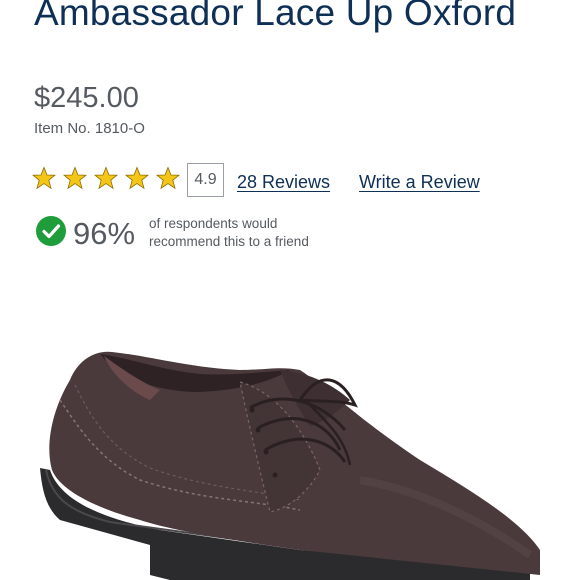 This screenshot has height=580, width=580. What do you see at coordinates (229, 241) in the screenshot?
I see `recommend-text-line2: recommend this to a friend` at bounding box center [229, 241].